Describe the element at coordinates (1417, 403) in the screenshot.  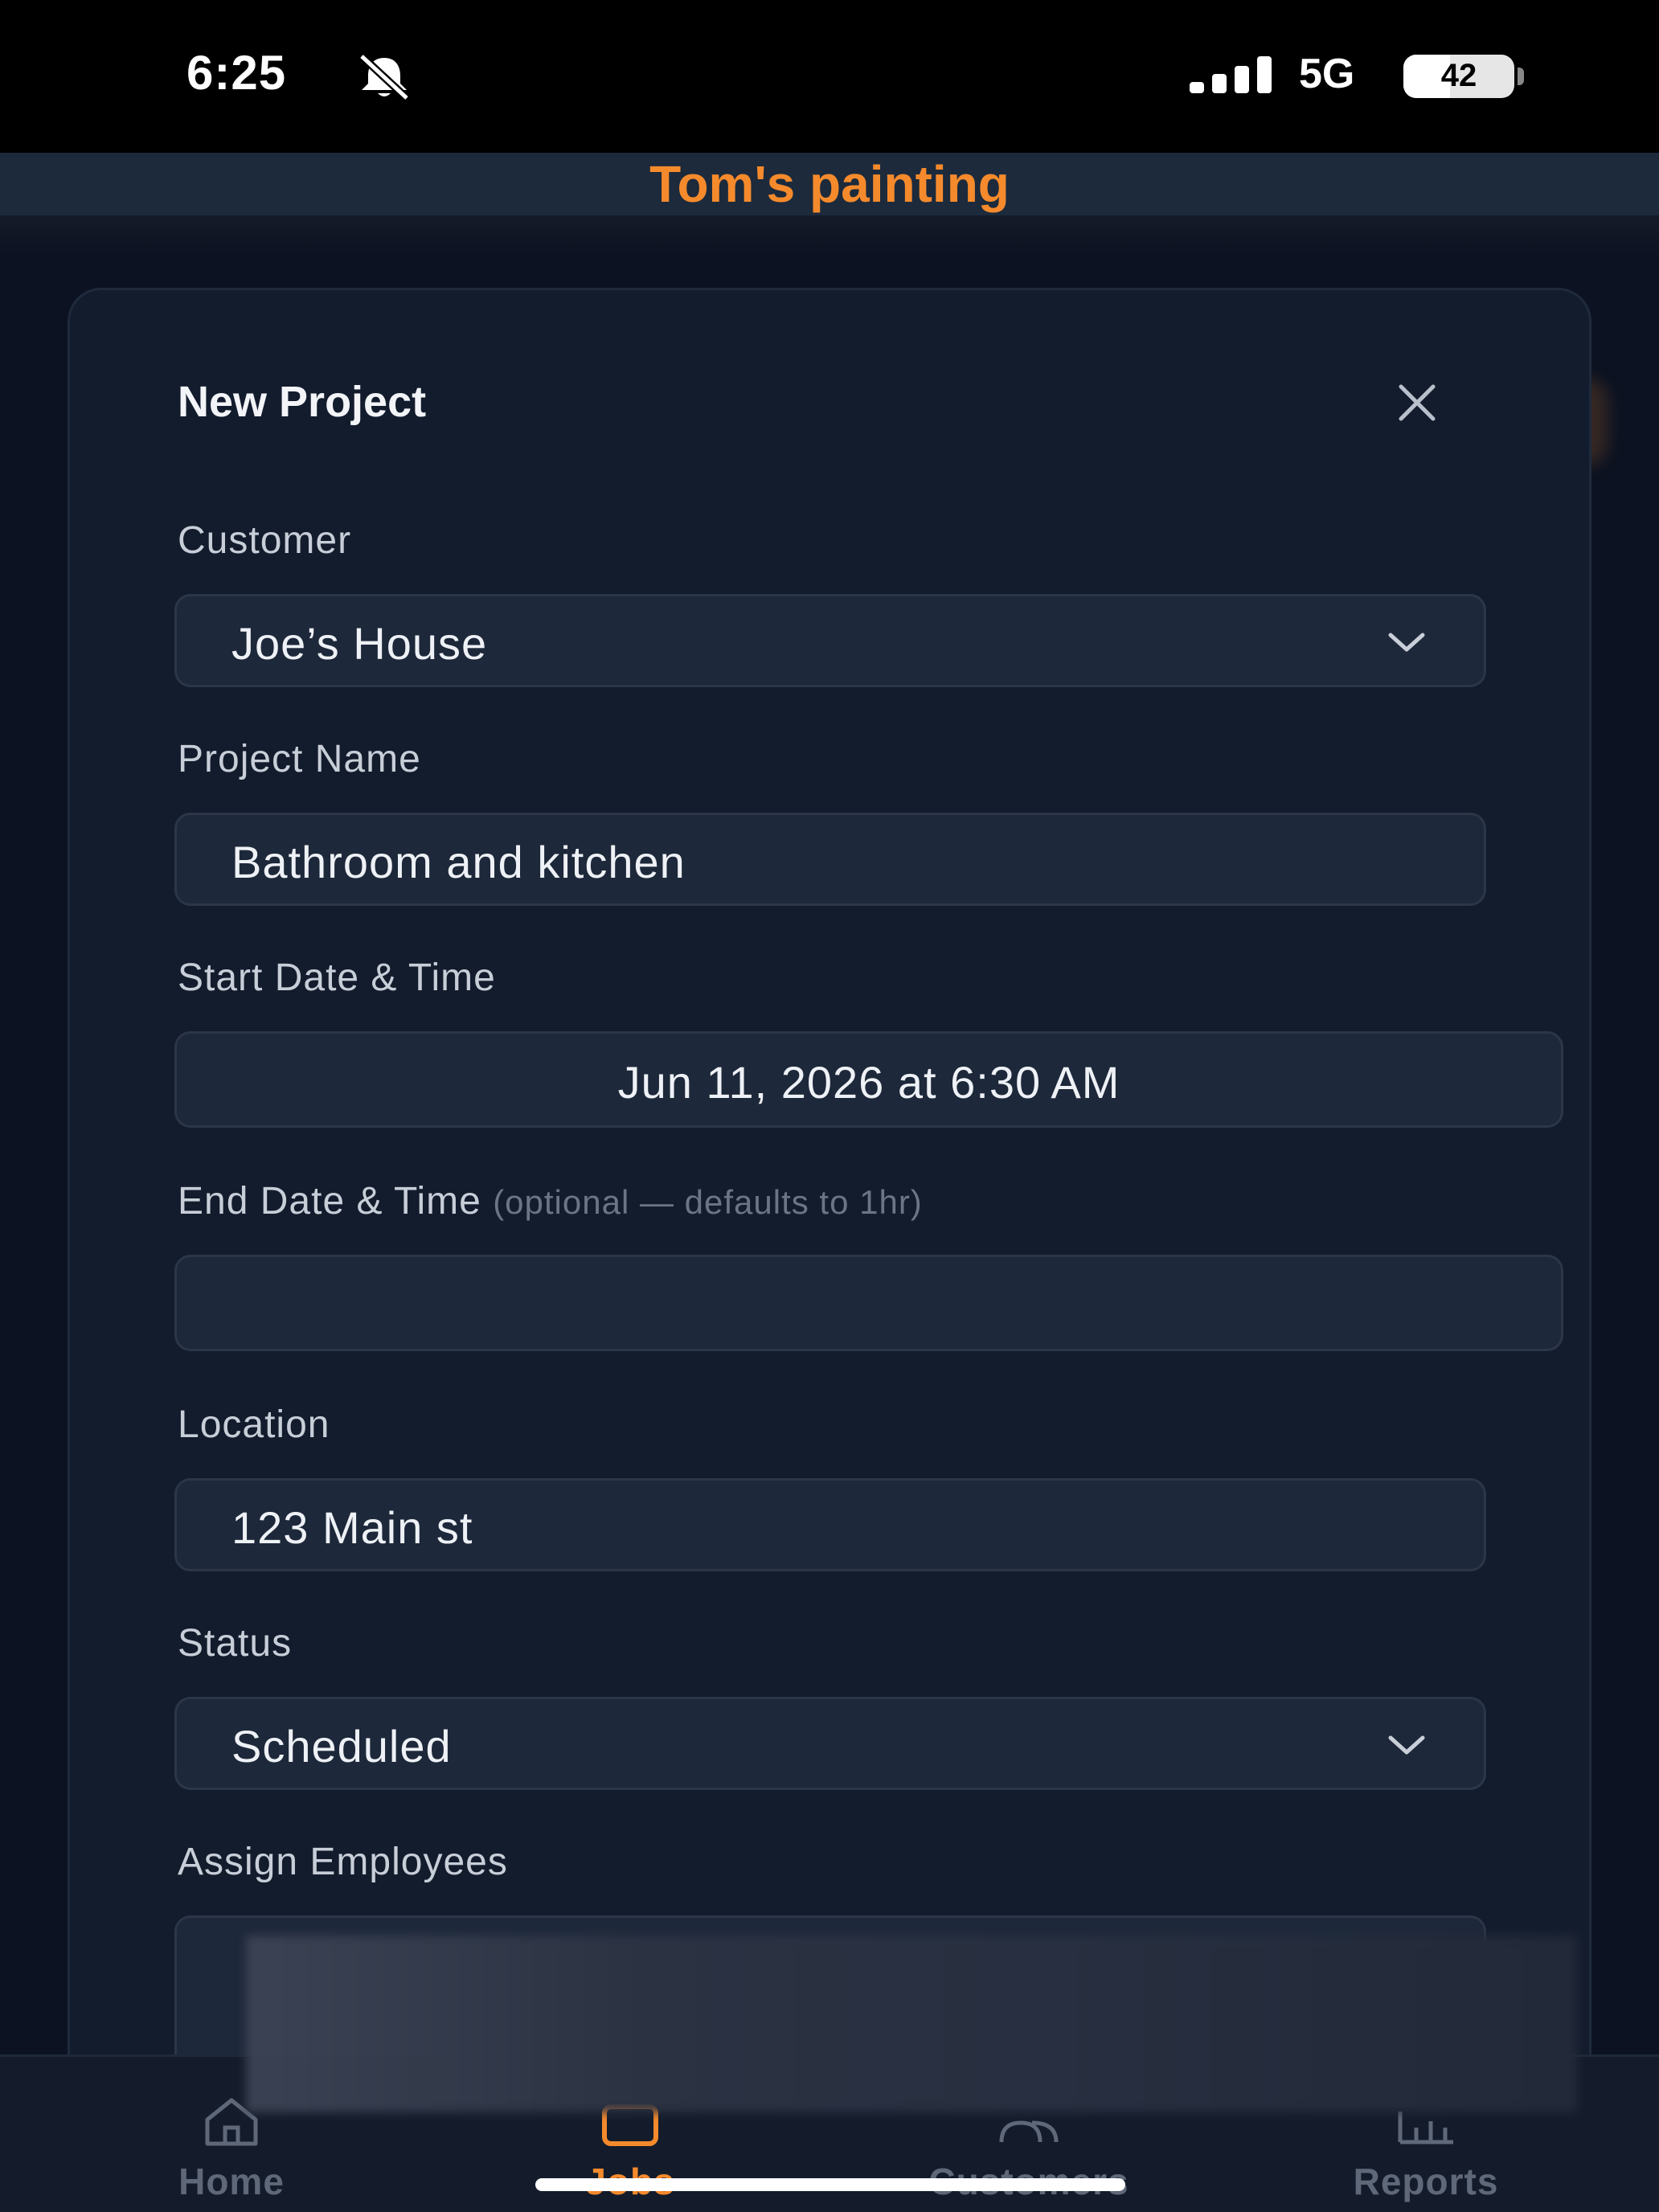
I see `close-icon` at that location.